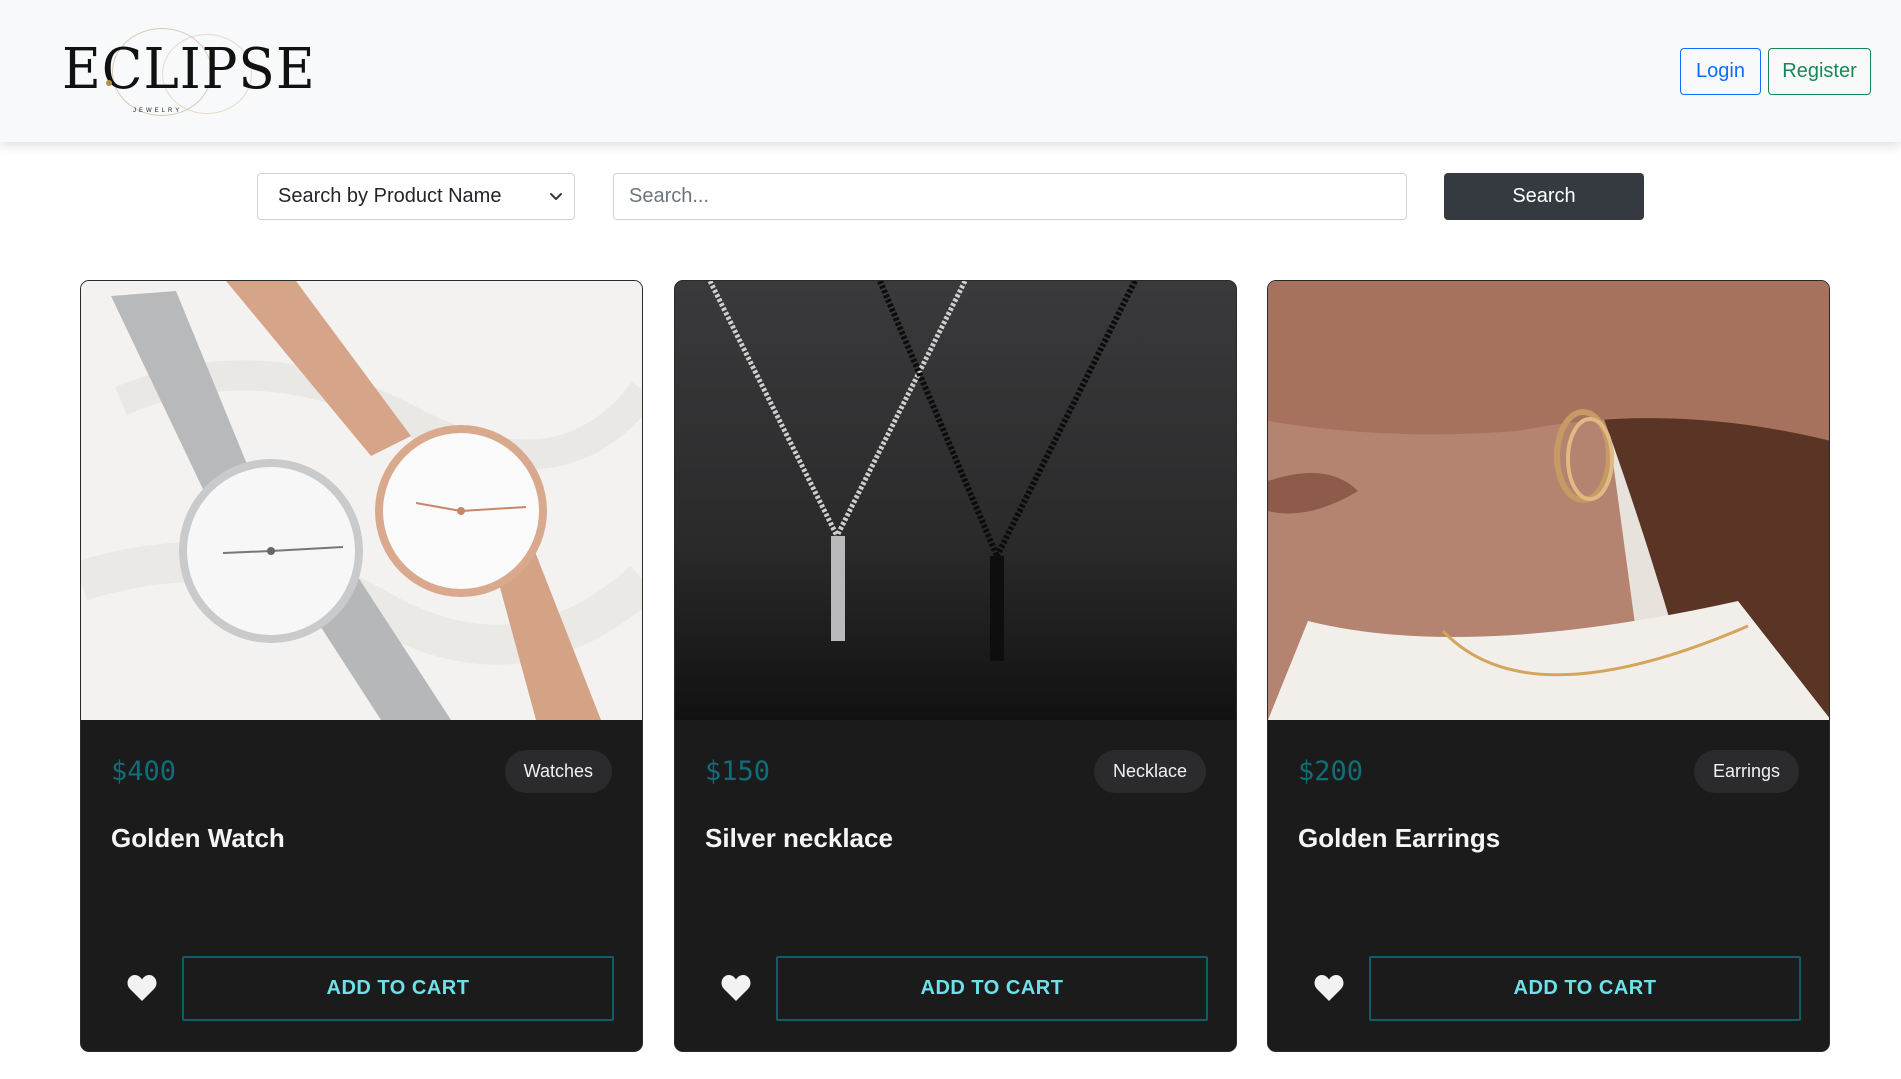 Image resolution: width=1901 pixels, height=1079 pixels. What do you see at coordinates (390, 196) in the screenshot?
I see `search-mode-selected: Search by Product Name` at bounding box center [390, 196].